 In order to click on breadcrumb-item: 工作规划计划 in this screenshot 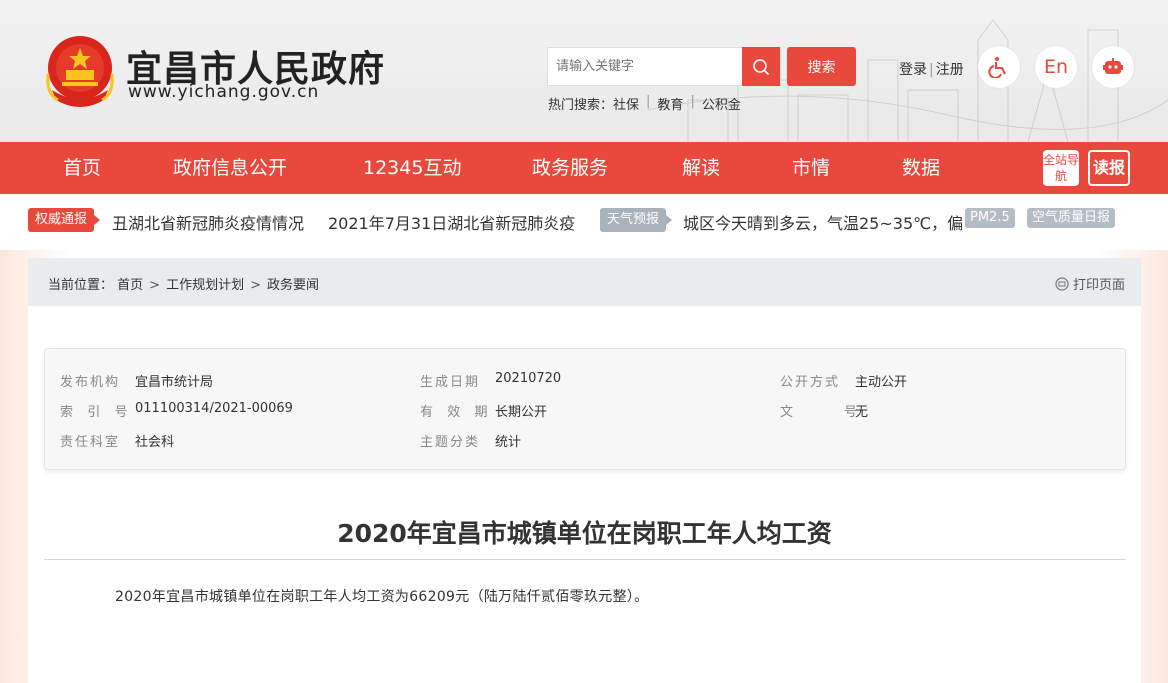, I will do `click(205, 285)`.